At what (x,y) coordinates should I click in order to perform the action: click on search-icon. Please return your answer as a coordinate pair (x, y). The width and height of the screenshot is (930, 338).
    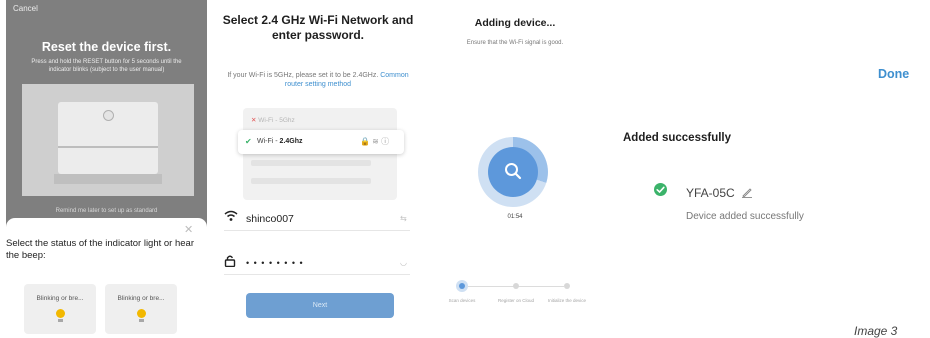
    Looking at the image, I should click on (513, 171).